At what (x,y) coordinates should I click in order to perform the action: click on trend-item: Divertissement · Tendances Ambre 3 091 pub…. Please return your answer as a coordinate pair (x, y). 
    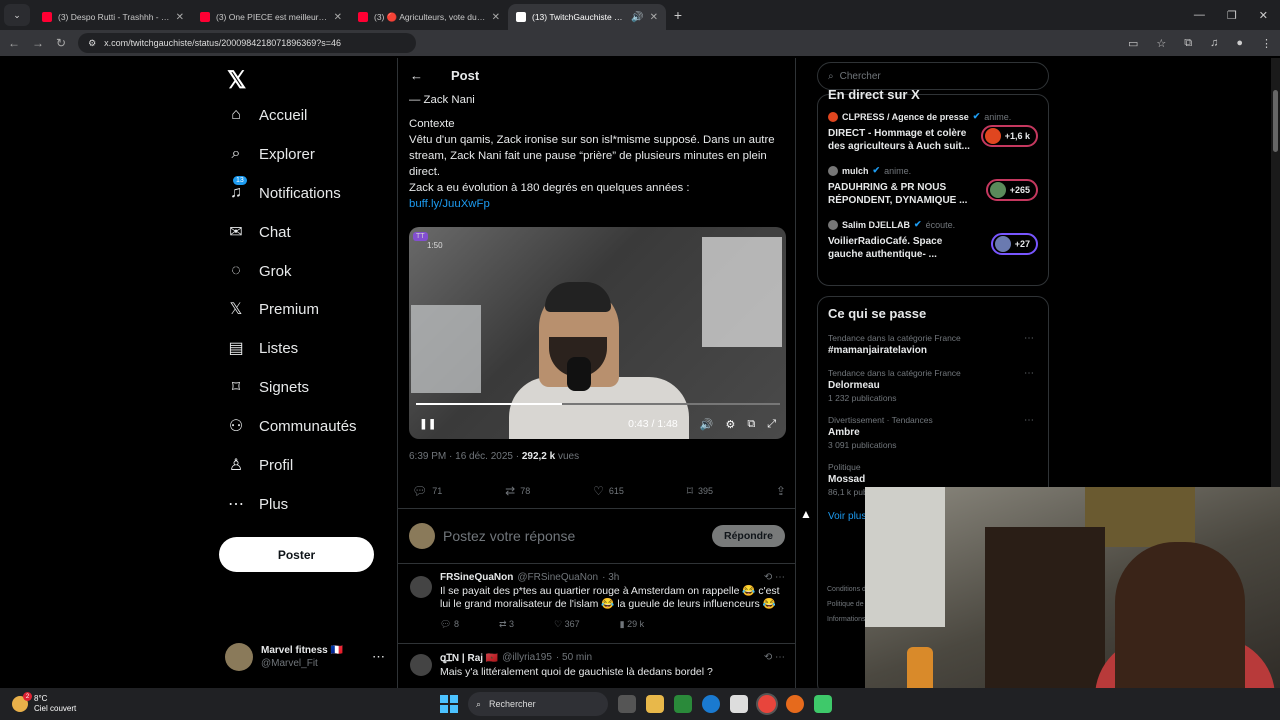
    Looking at the image, I should click on (933, 432).